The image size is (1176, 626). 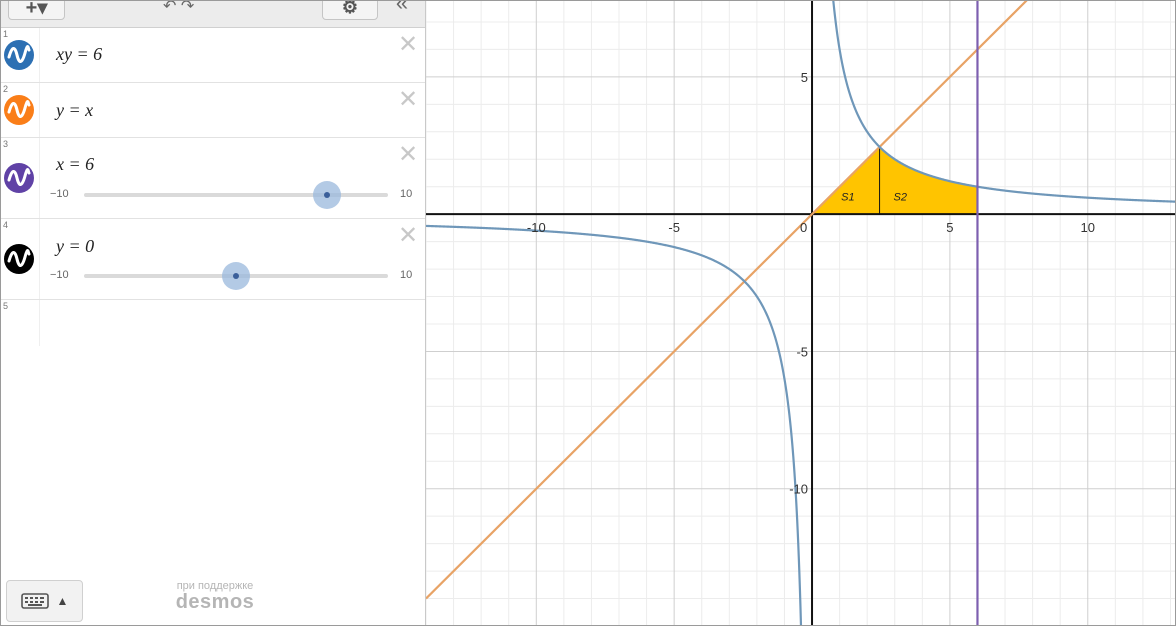 I want to click on x-tick-label: 5, so click(x=949, y=227).